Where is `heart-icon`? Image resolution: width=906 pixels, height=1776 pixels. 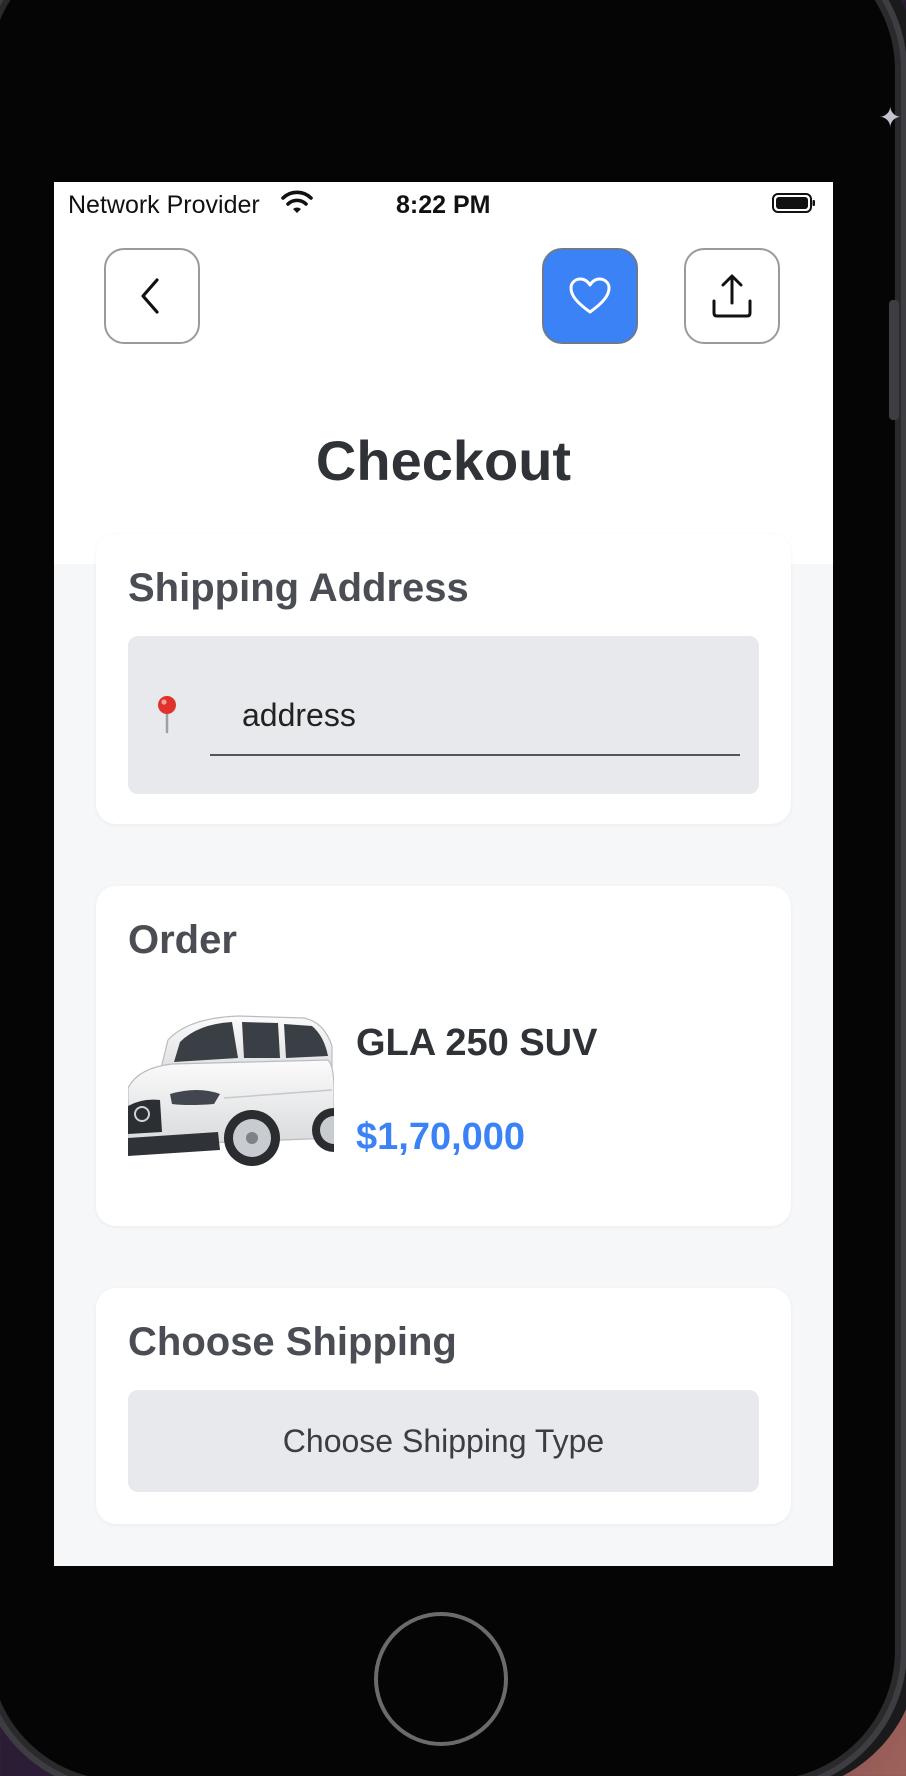 heart-icon is located at coordinates (590, 295).